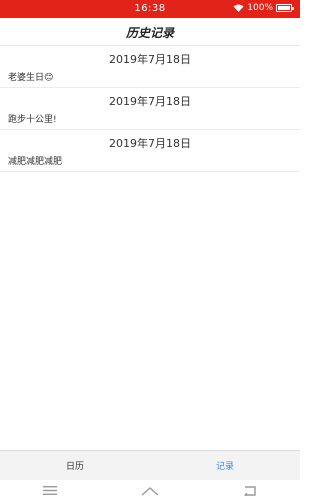 The image size is (320, 501). I want to click on home-icon, so click(150, 491).